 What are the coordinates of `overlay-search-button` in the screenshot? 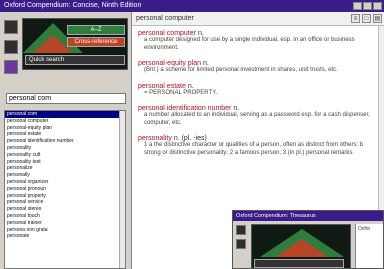 It's located at (299, 263).